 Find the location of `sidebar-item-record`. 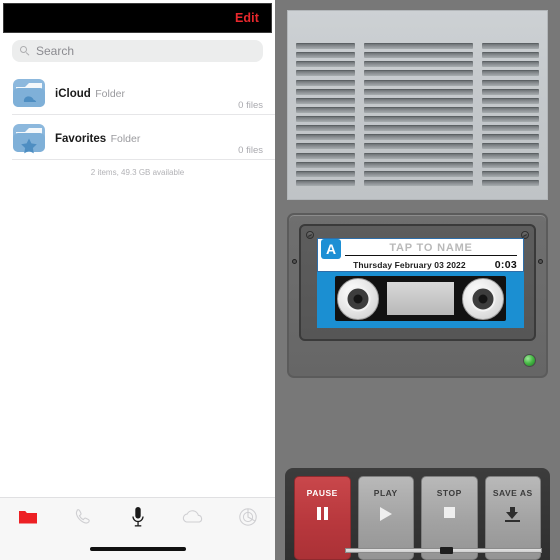

sidebar-item-record is located at coordinates (137, 519).